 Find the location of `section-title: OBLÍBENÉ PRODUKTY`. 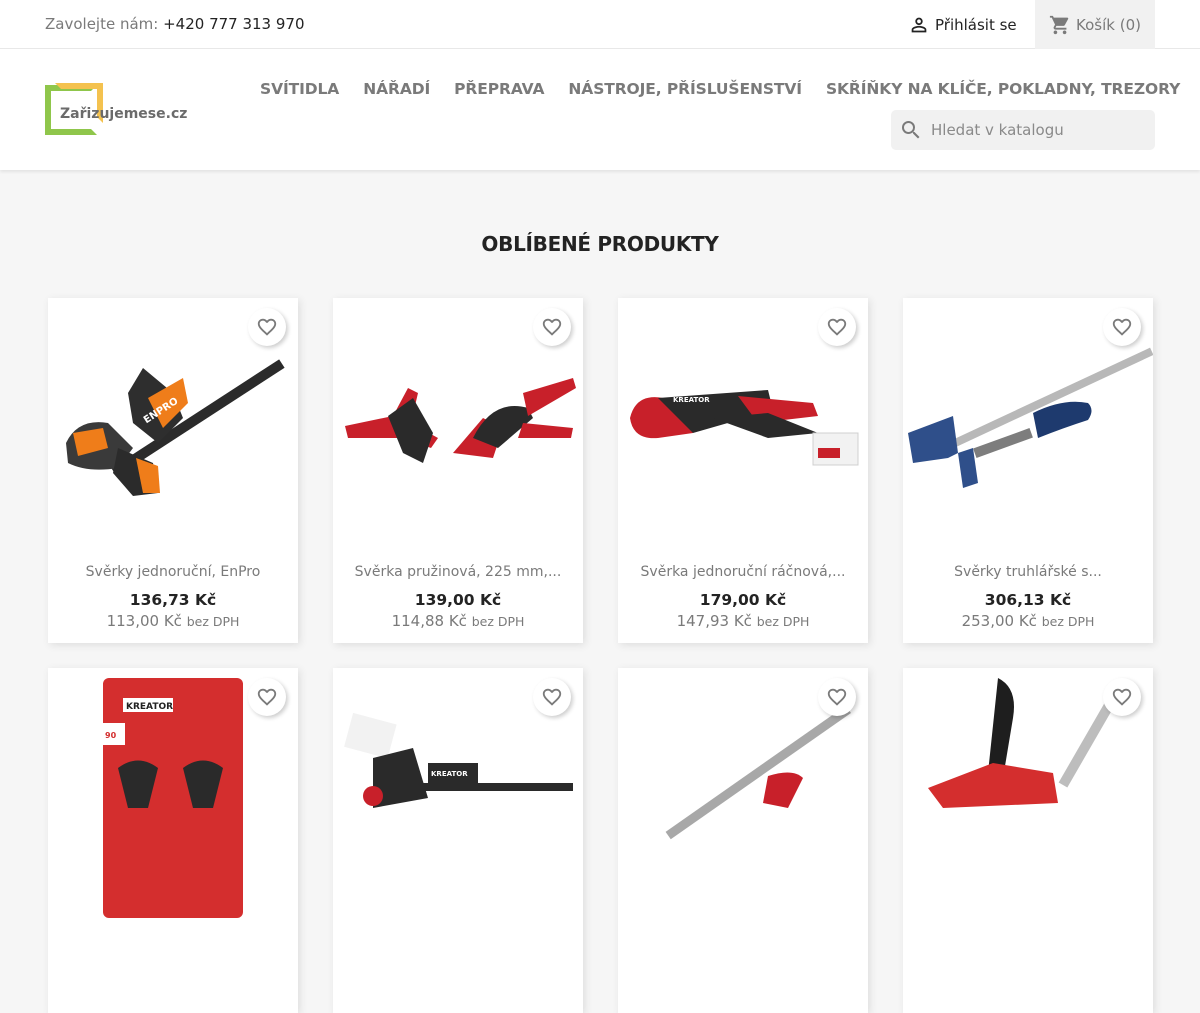

section-title: OBLÍBENÉ PRODUKTY is located at coordinates (600, 244).